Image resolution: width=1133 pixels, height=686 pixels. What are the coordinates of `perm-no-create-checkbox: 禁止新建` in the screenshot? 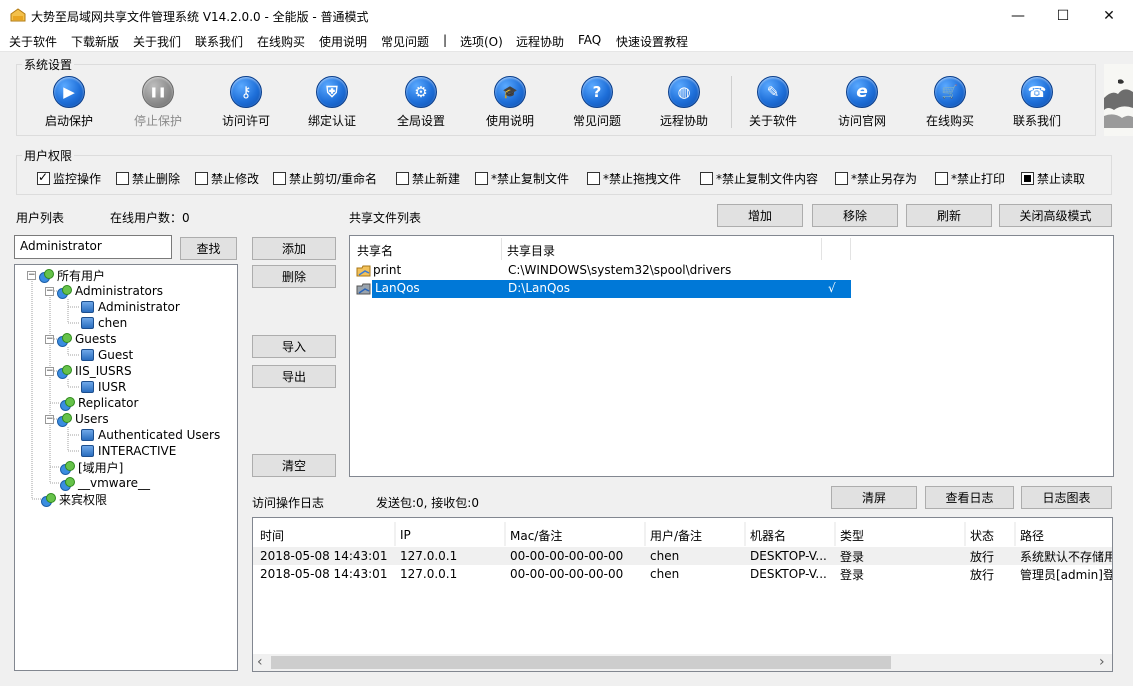 It's located at (428, 178).